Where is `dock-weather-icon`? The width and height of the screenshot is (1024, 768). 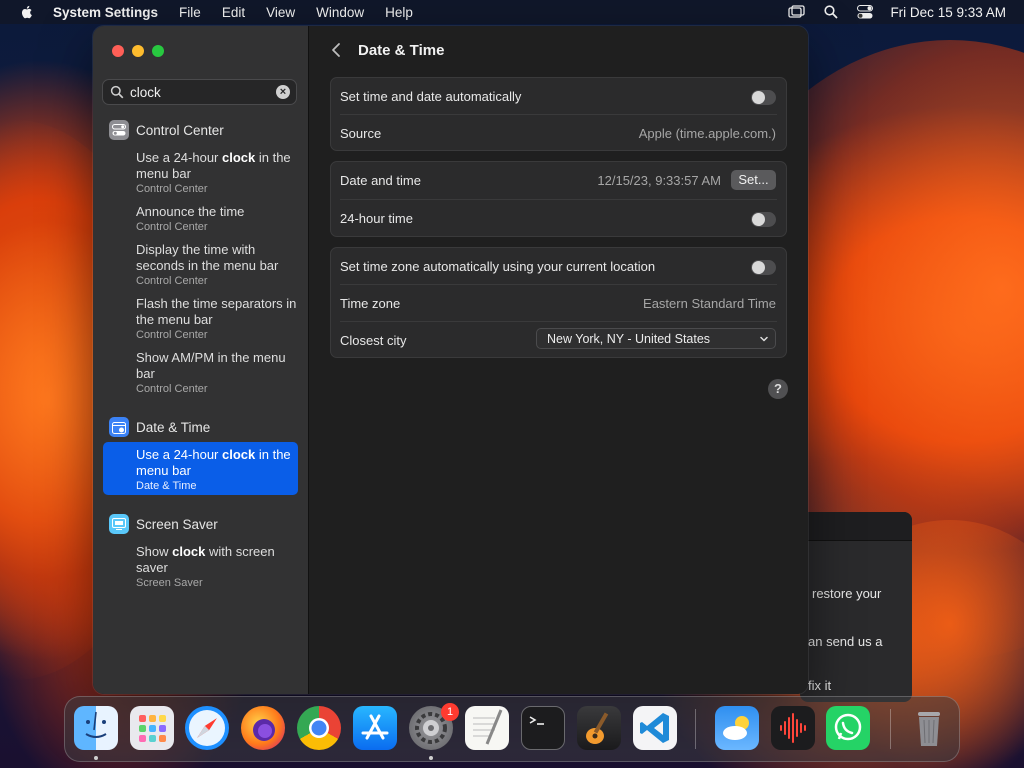
dock-weather-icon is located at coordinates (737, 728).